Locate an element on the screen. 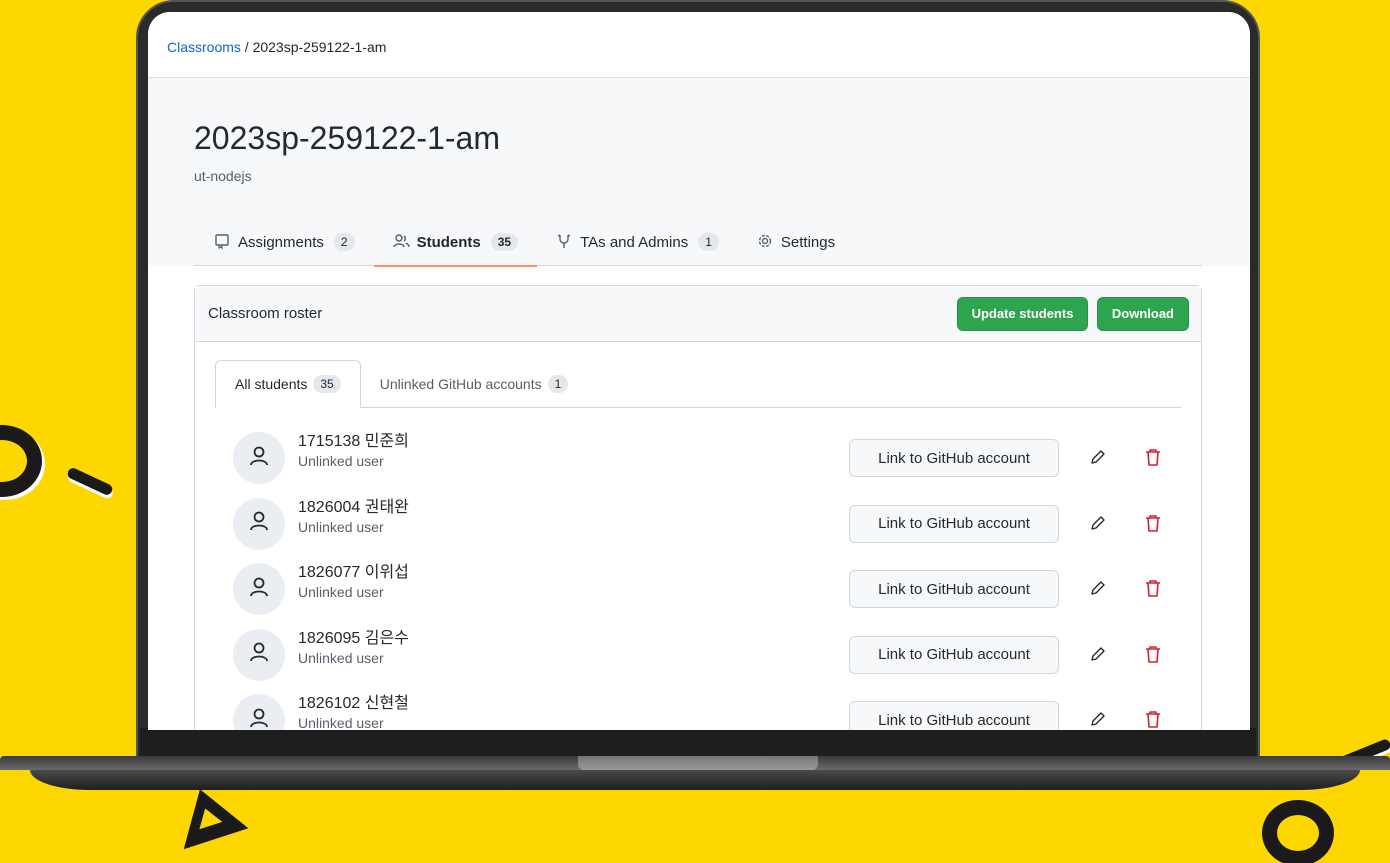 This screenshot has height=863, width=1390. student-name: 1826077 이위섭 is located at coordinates (353, 572).